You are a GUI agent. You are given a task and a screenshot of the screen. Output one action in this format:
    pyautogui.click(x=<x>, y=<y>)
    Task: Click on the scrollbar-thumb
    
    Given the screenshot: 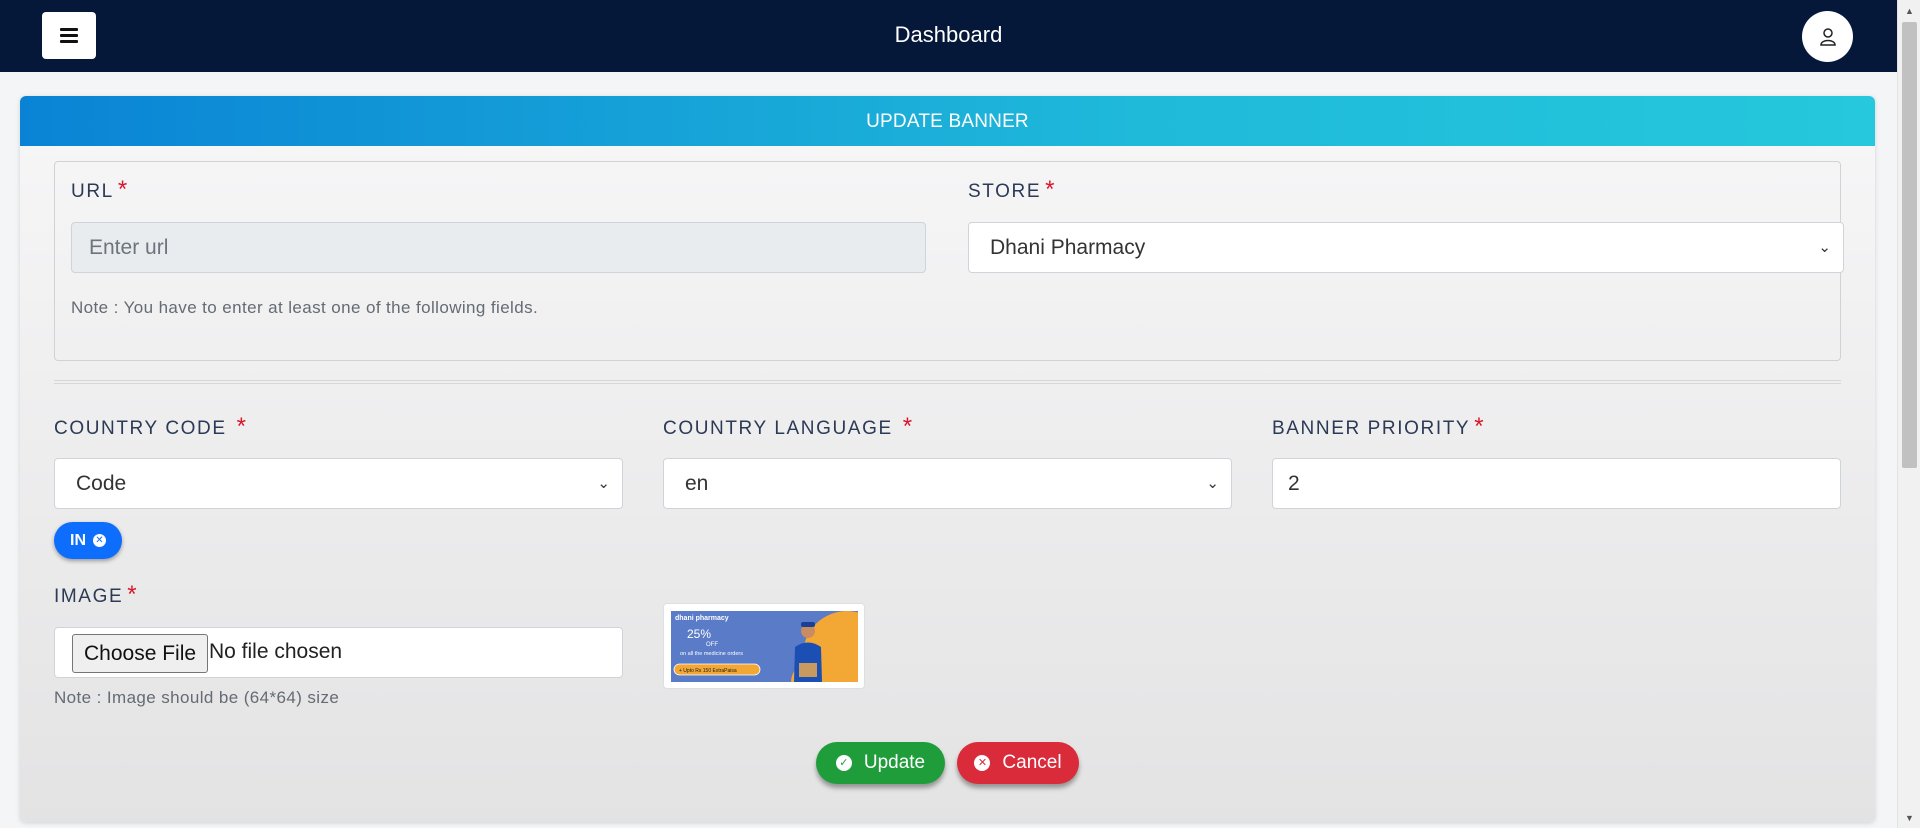 What is the action you would take?
    pyautogui.click(x=1909, y=245)
    